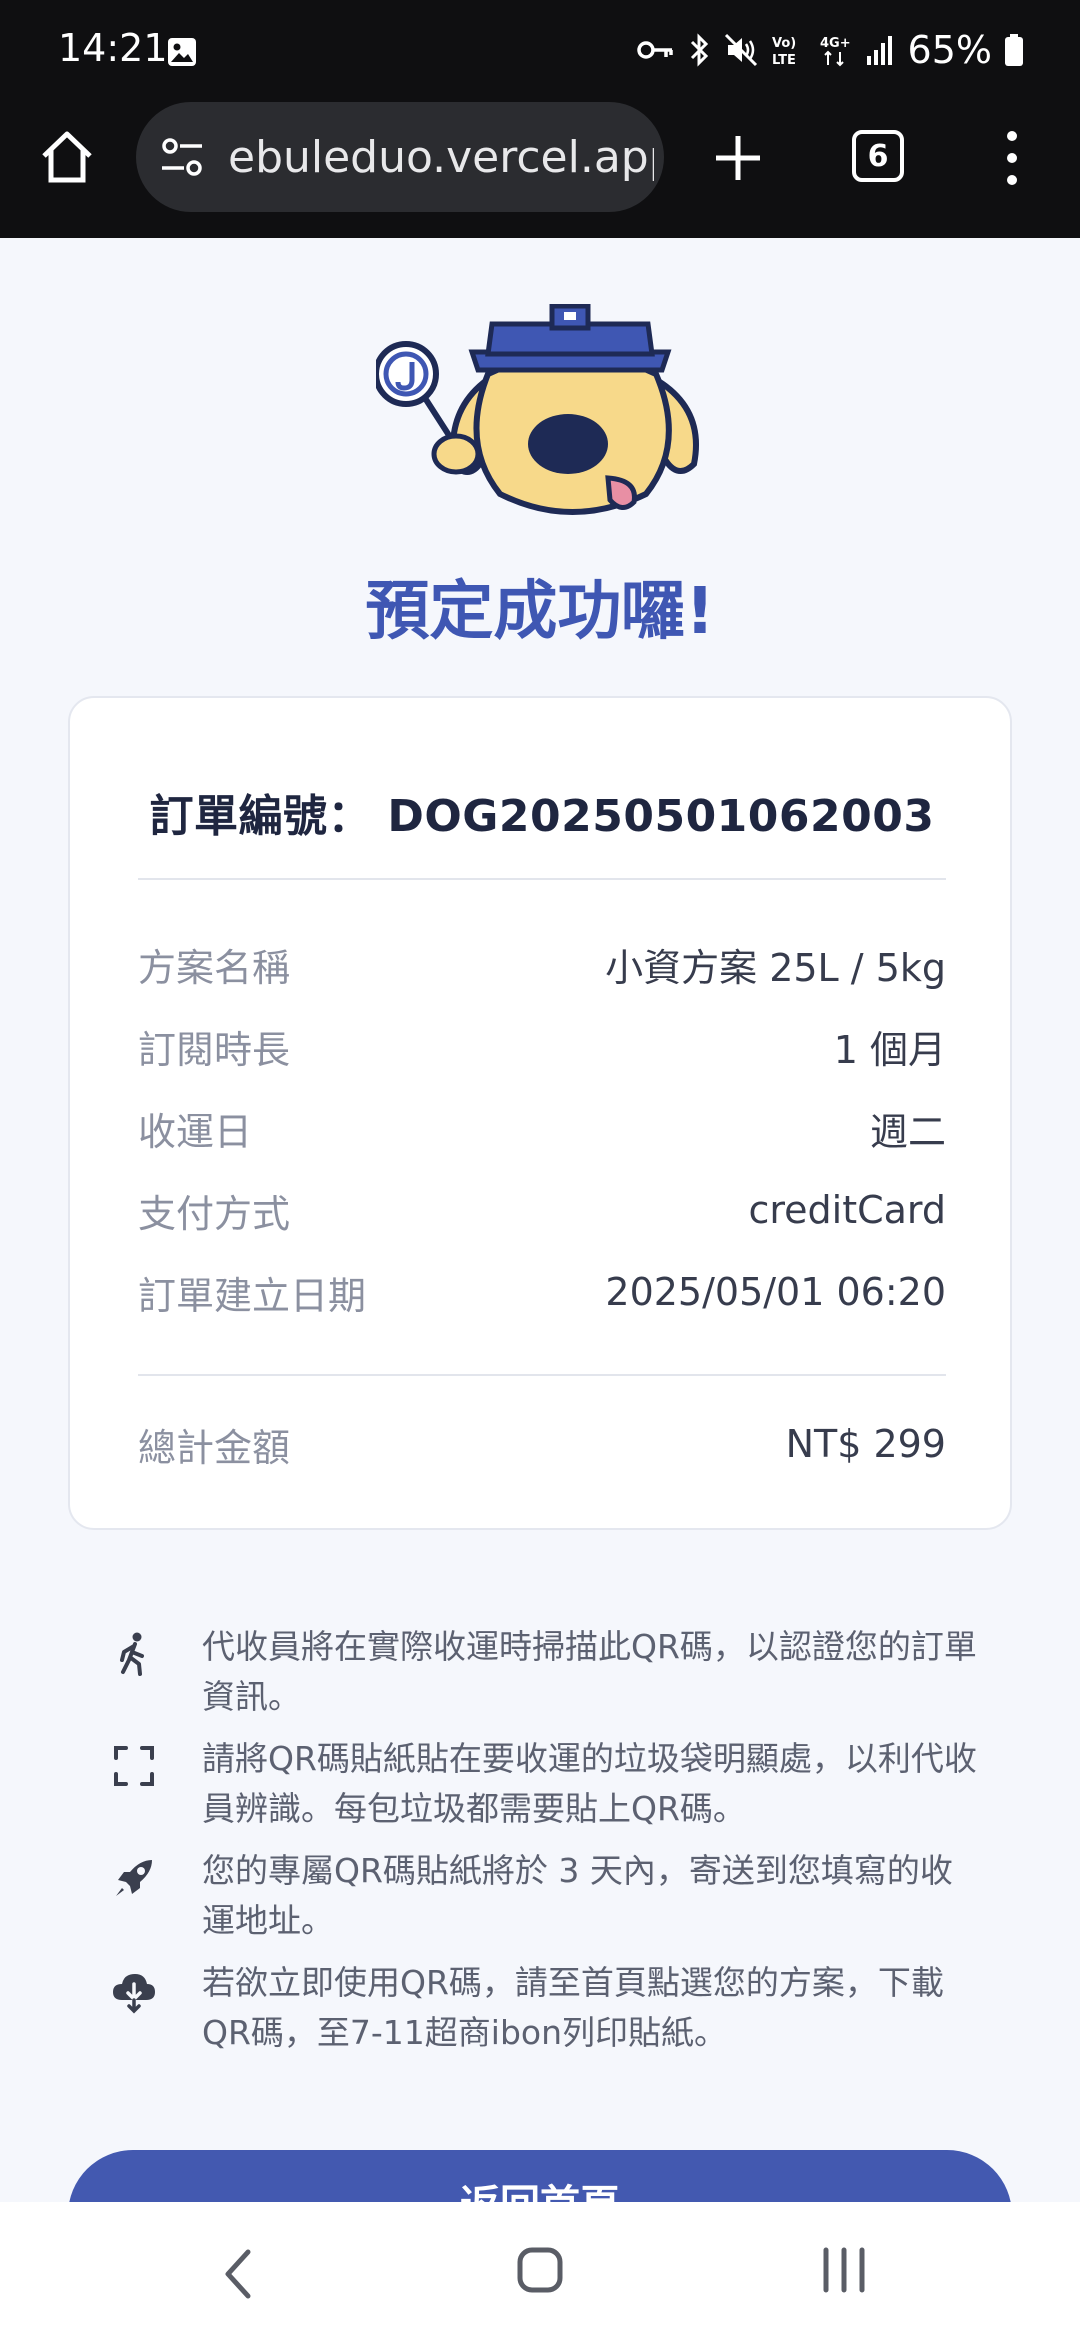 This screenshot has height=2340, width=1080. What do you see at coordinates (542, 1210) in the screenshot?
I see `detail-row-payment: 支付方式 creditCard` at bounding box center [542, 1210].